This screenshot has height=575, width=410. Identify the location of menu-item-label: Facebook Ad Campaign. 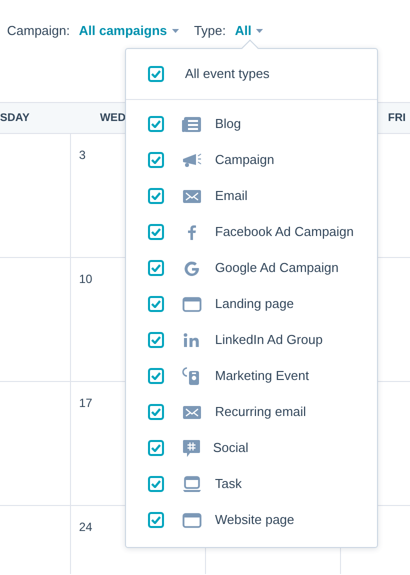
(284, 232).